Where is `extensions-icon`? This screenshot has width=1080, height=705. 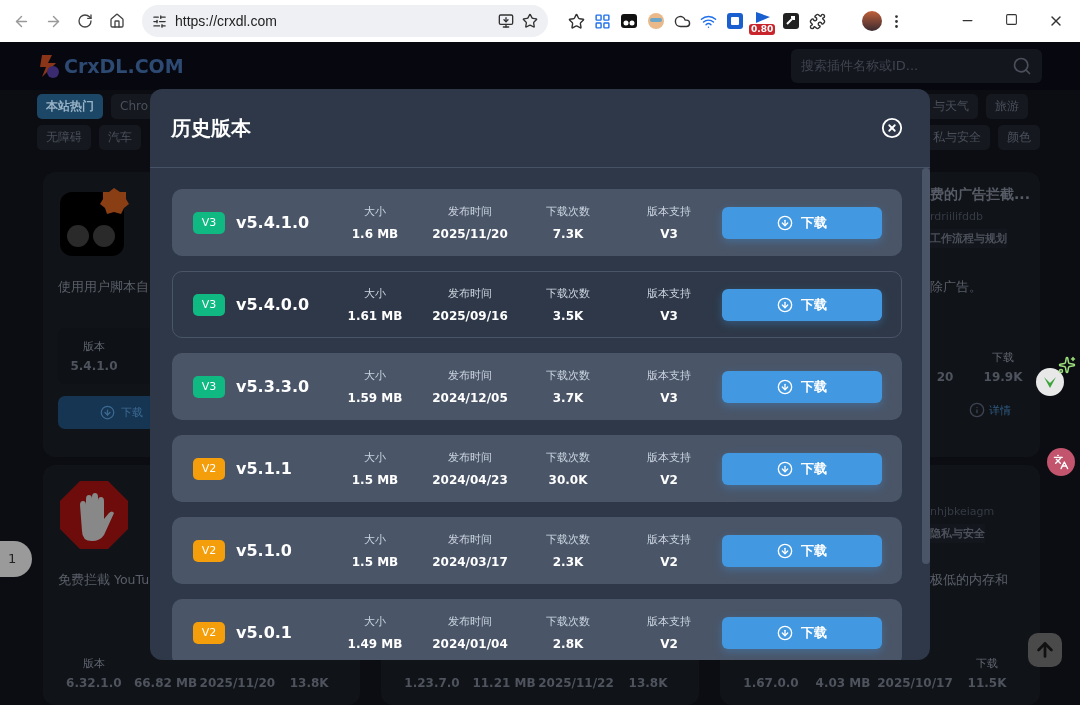
extensions-icon is located at coordinates (817, 21).